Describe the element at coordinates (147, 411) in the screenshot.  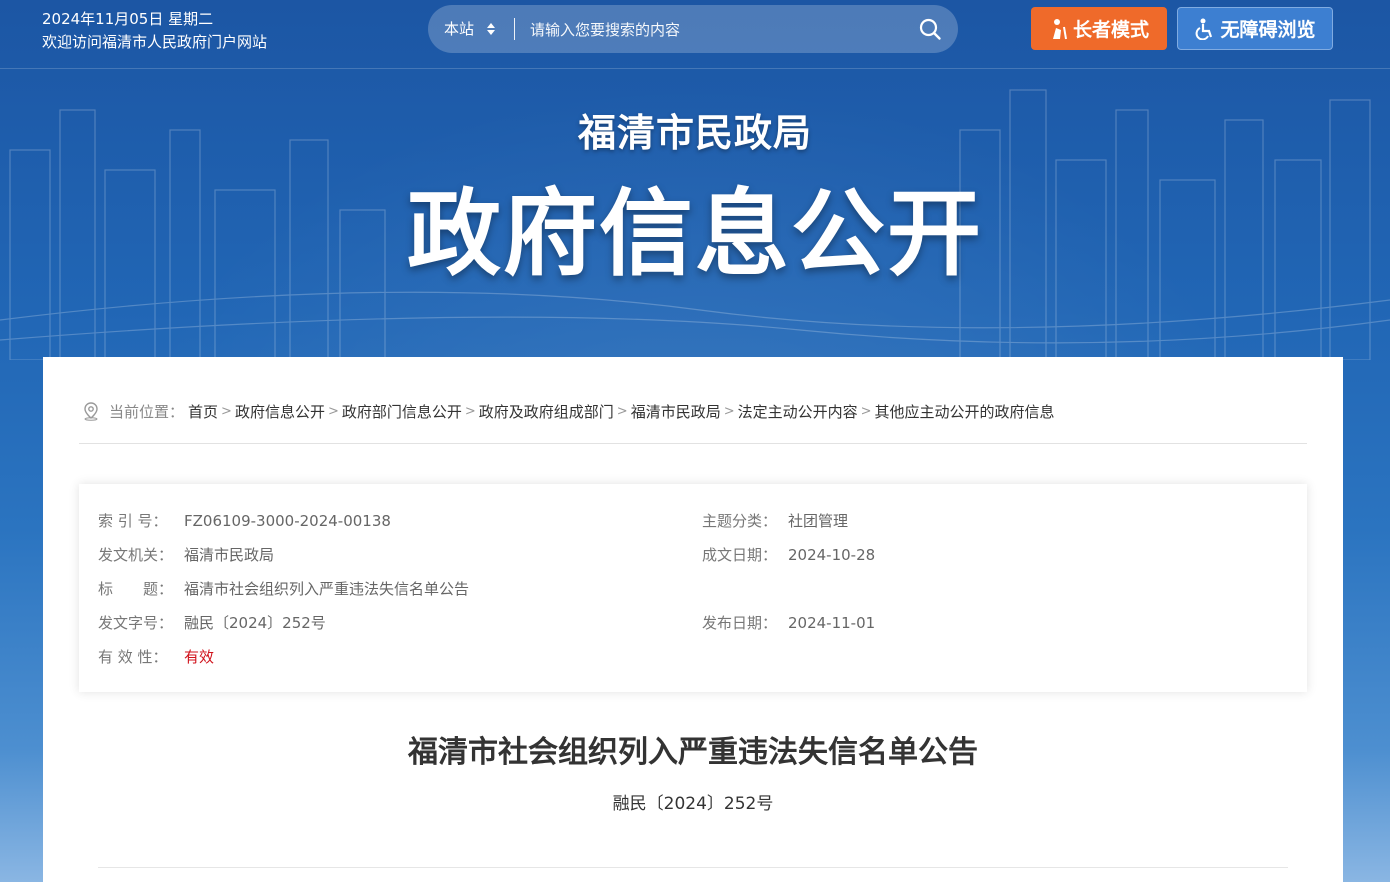
I see `breadcrumb-label: 当前位置：` at that location.